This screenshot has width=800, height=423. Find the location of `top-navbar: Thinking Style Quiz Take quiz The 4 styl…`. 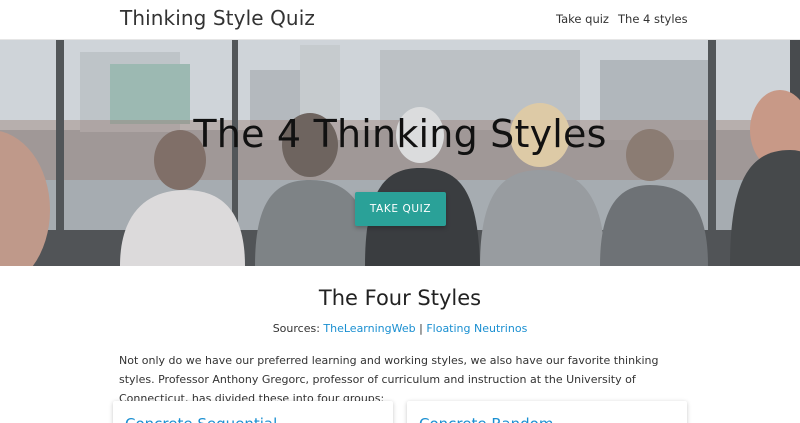

top-navbar: Thinking Style Quiz Take quiz The 4 styl… is located at coordinates (400, 20).